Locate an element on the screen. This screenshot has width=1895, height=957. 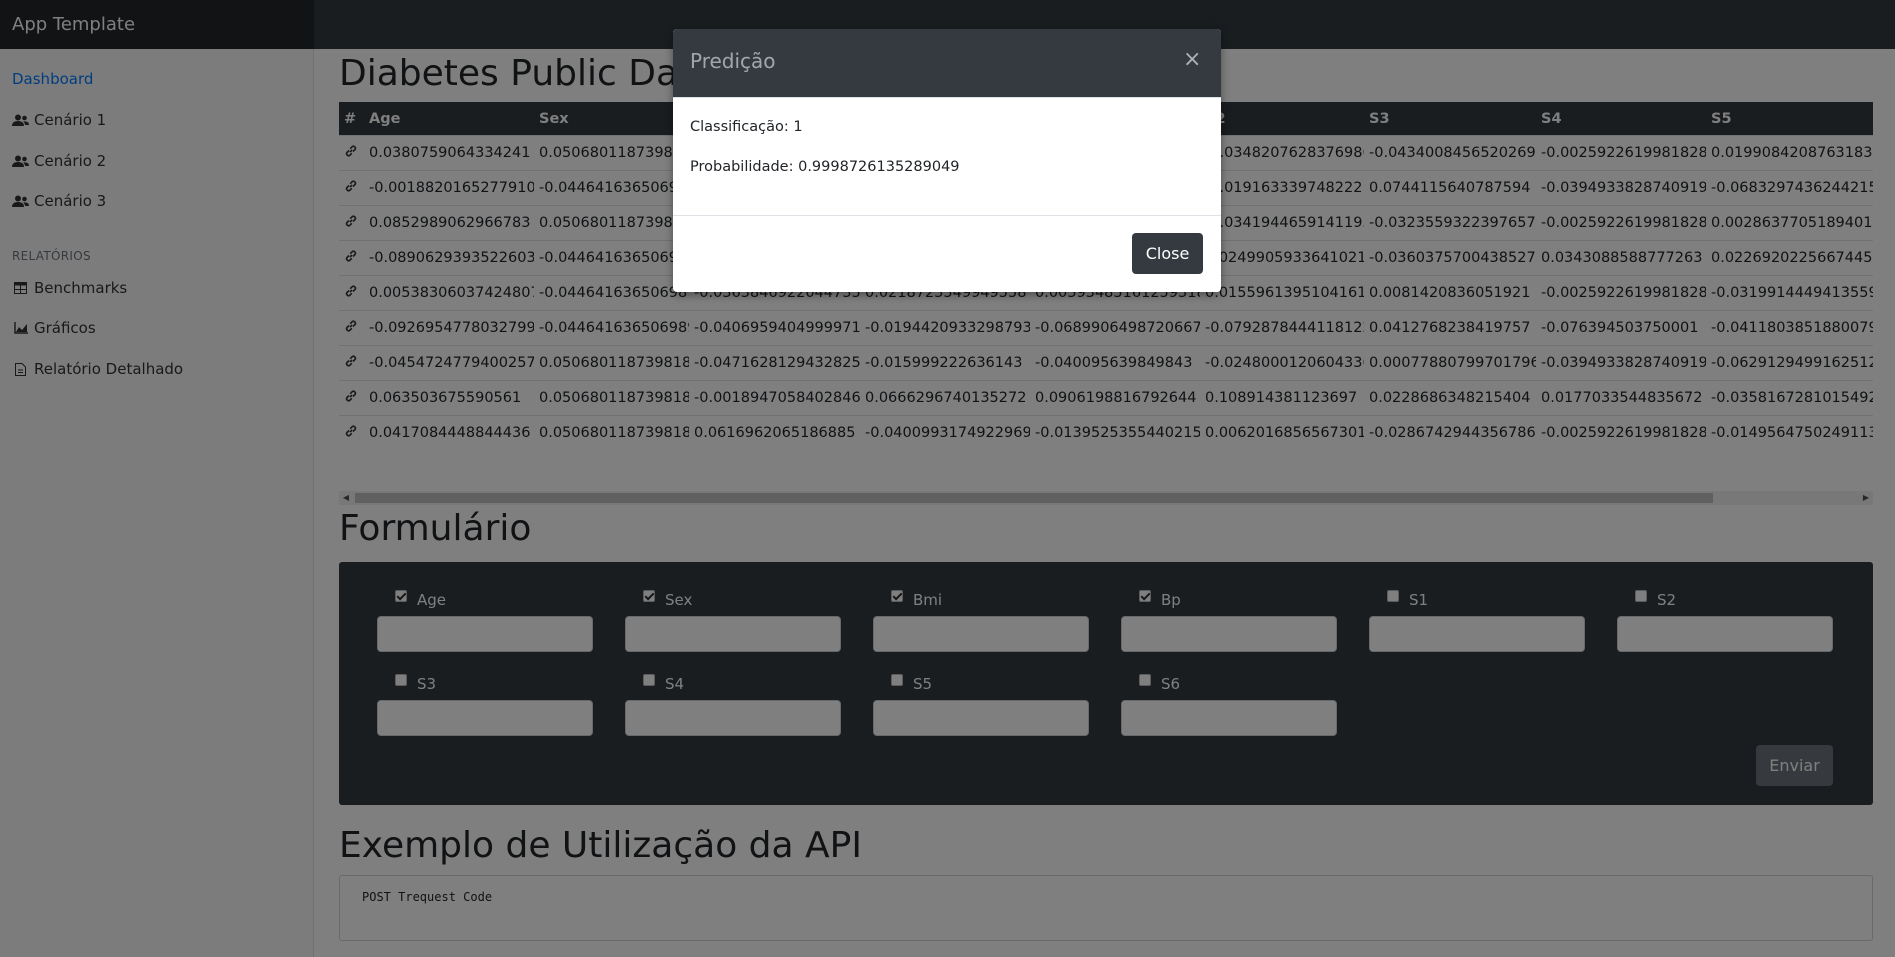
modal-title: Predição is located at coordinates (733, 61).